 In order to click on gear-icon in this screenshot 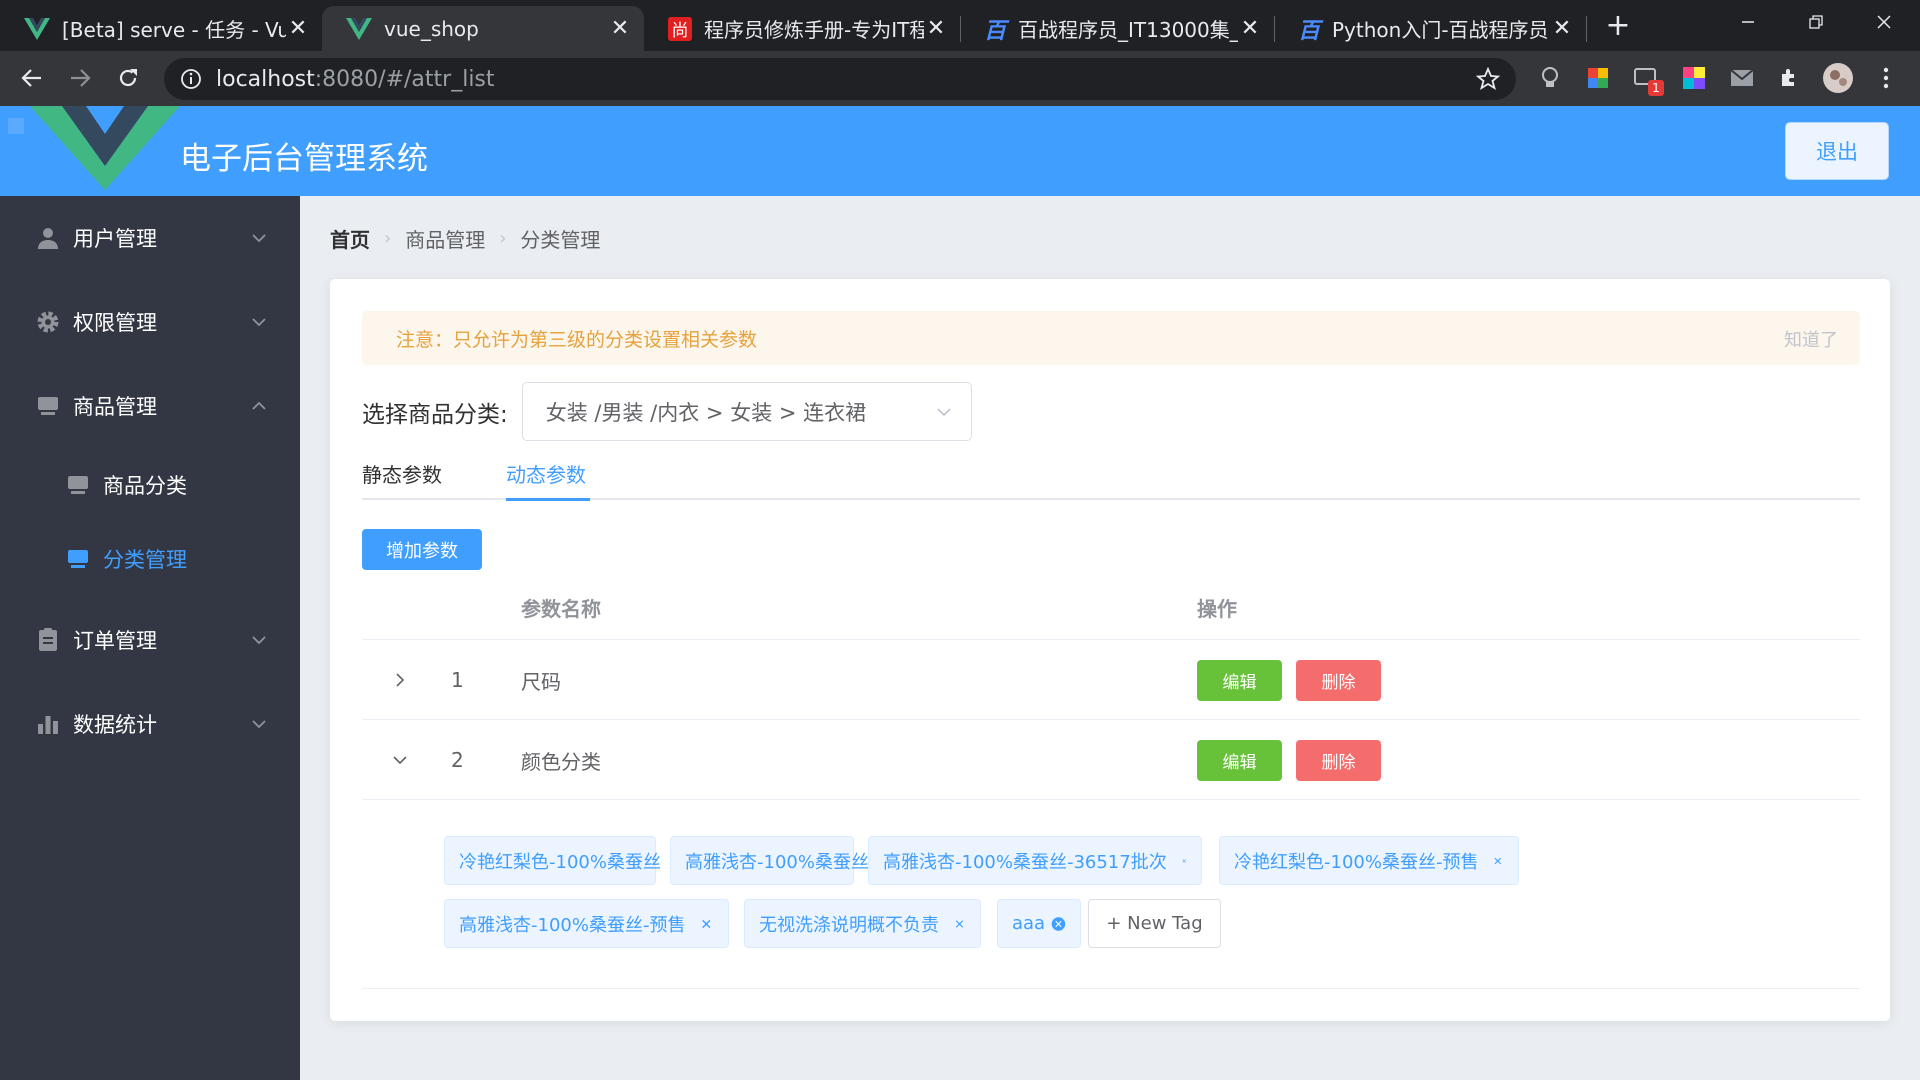, I will do `click(48, 322)`.